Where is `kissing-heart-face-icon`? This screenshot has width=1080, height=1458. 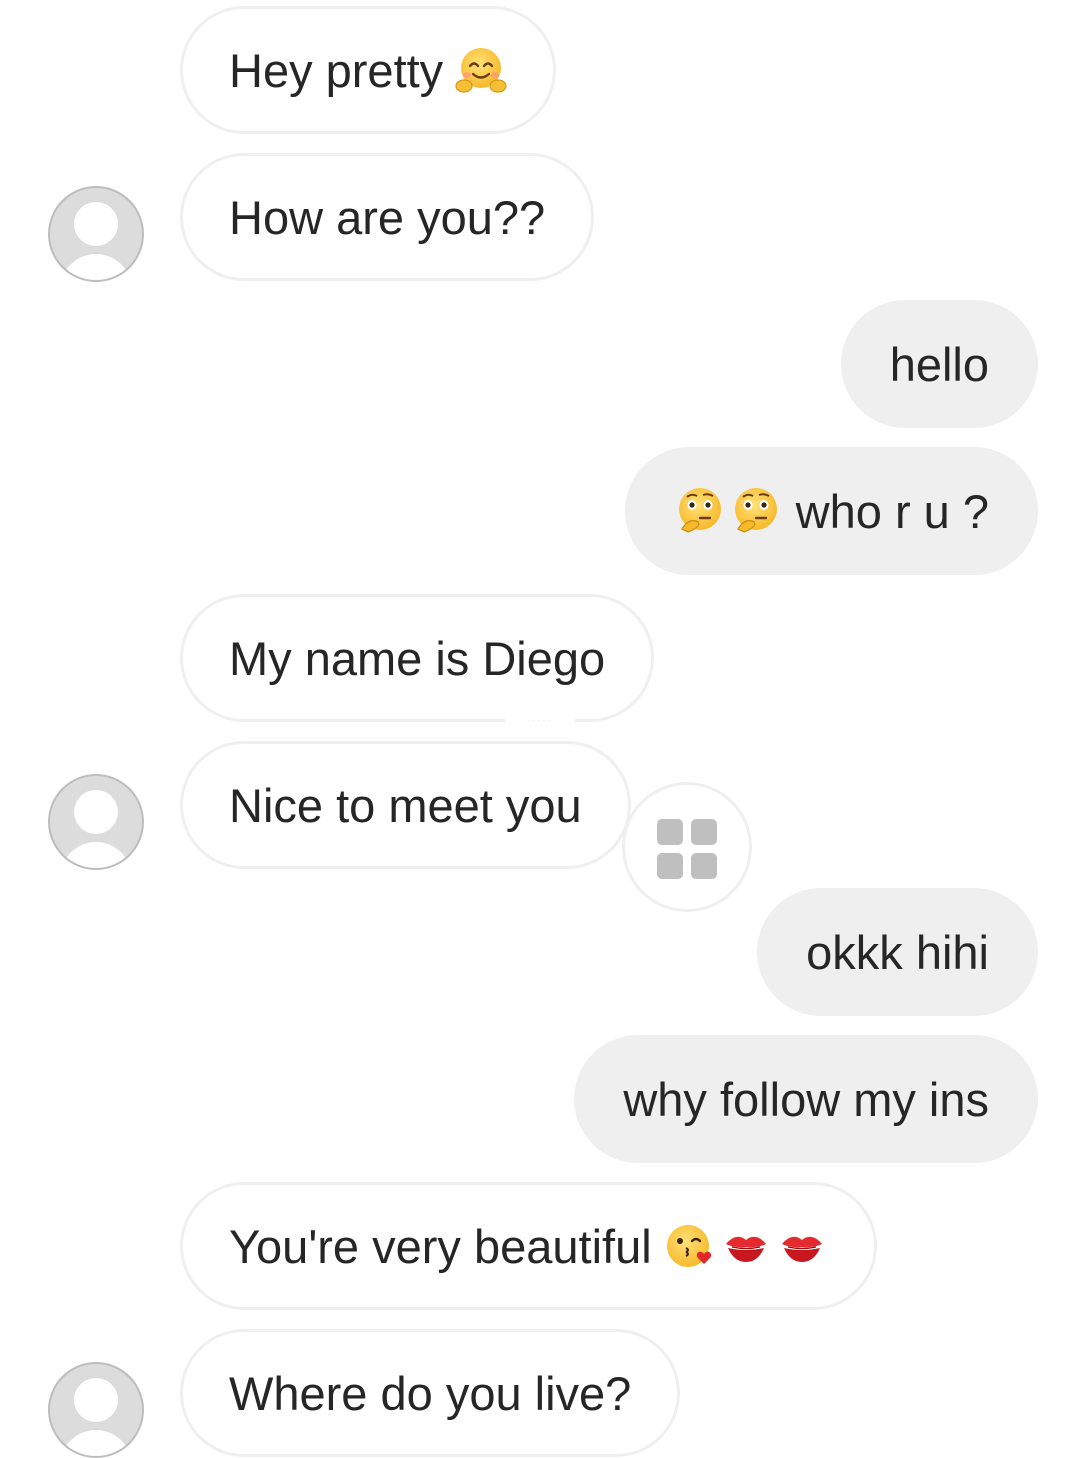
kissing-heart-face-icon is located at coordinates (688, 1246).